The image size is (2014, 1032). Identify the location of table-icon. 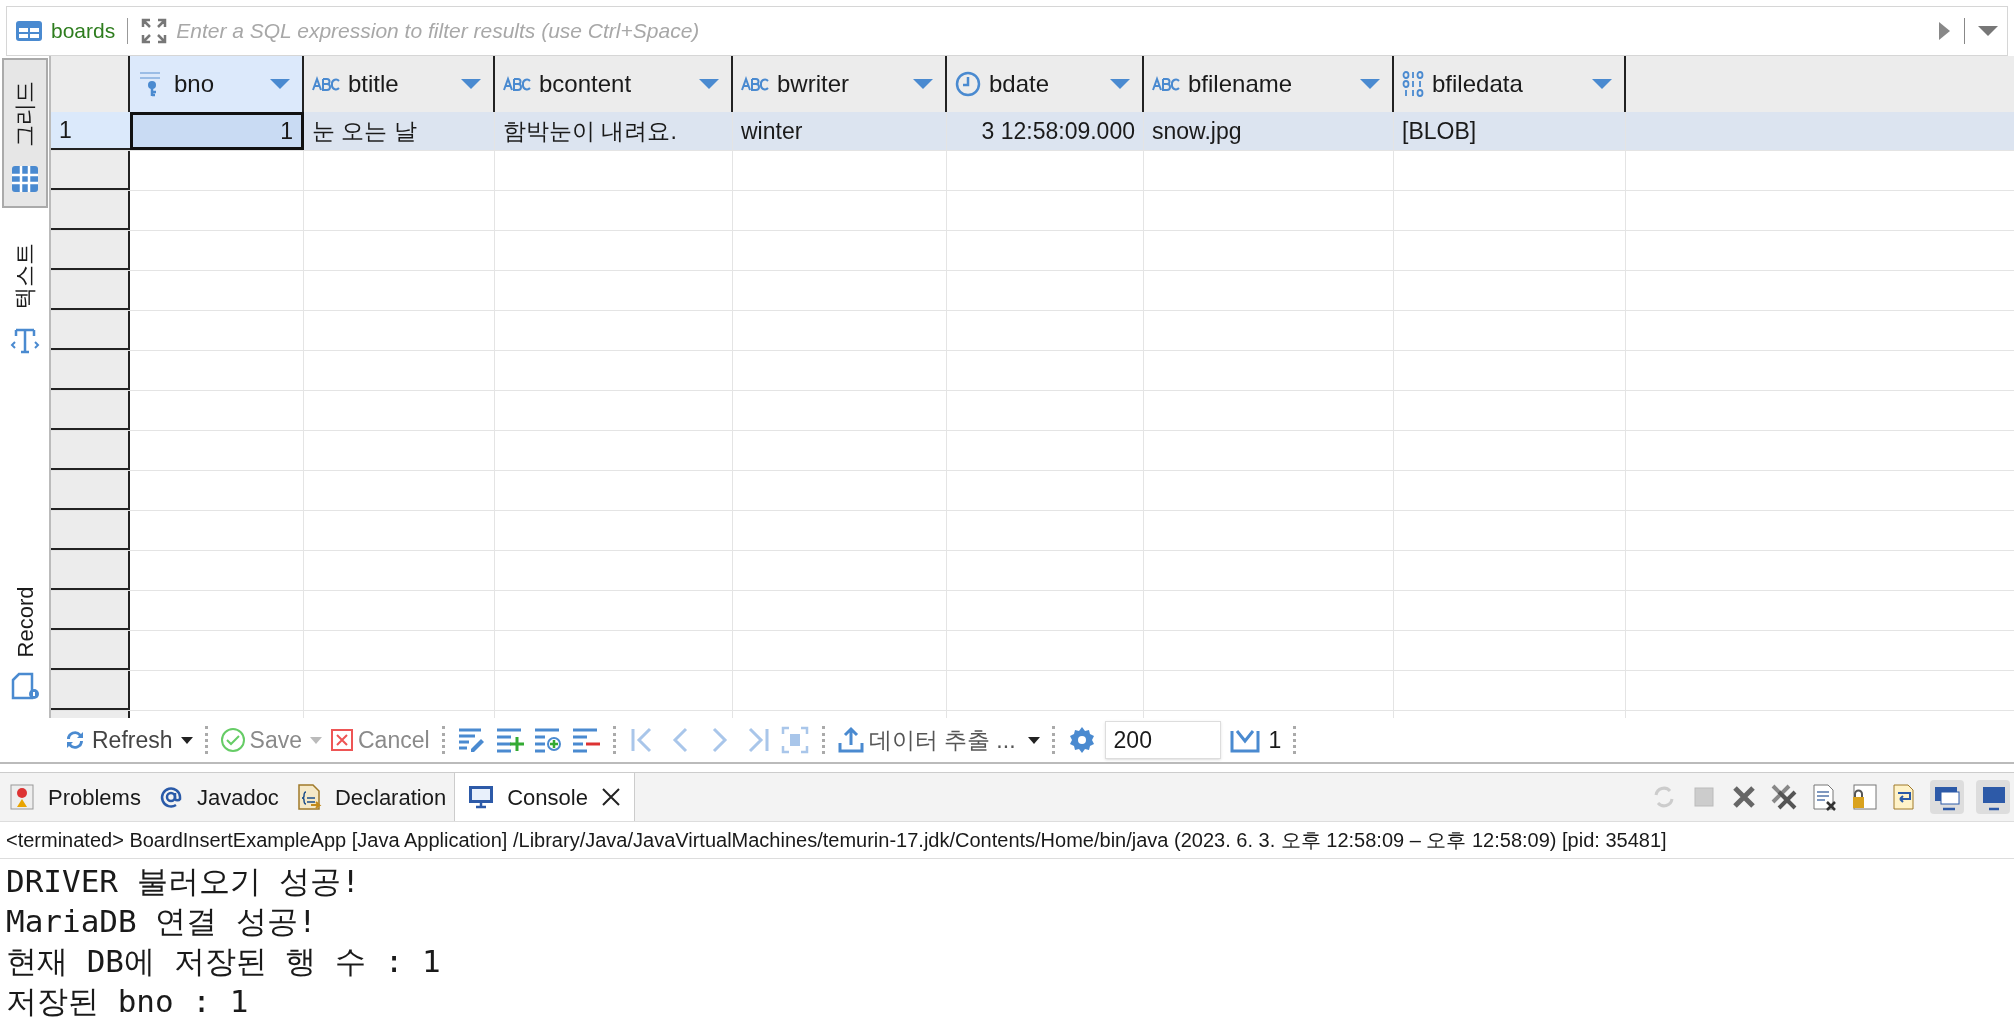
(29, 31).